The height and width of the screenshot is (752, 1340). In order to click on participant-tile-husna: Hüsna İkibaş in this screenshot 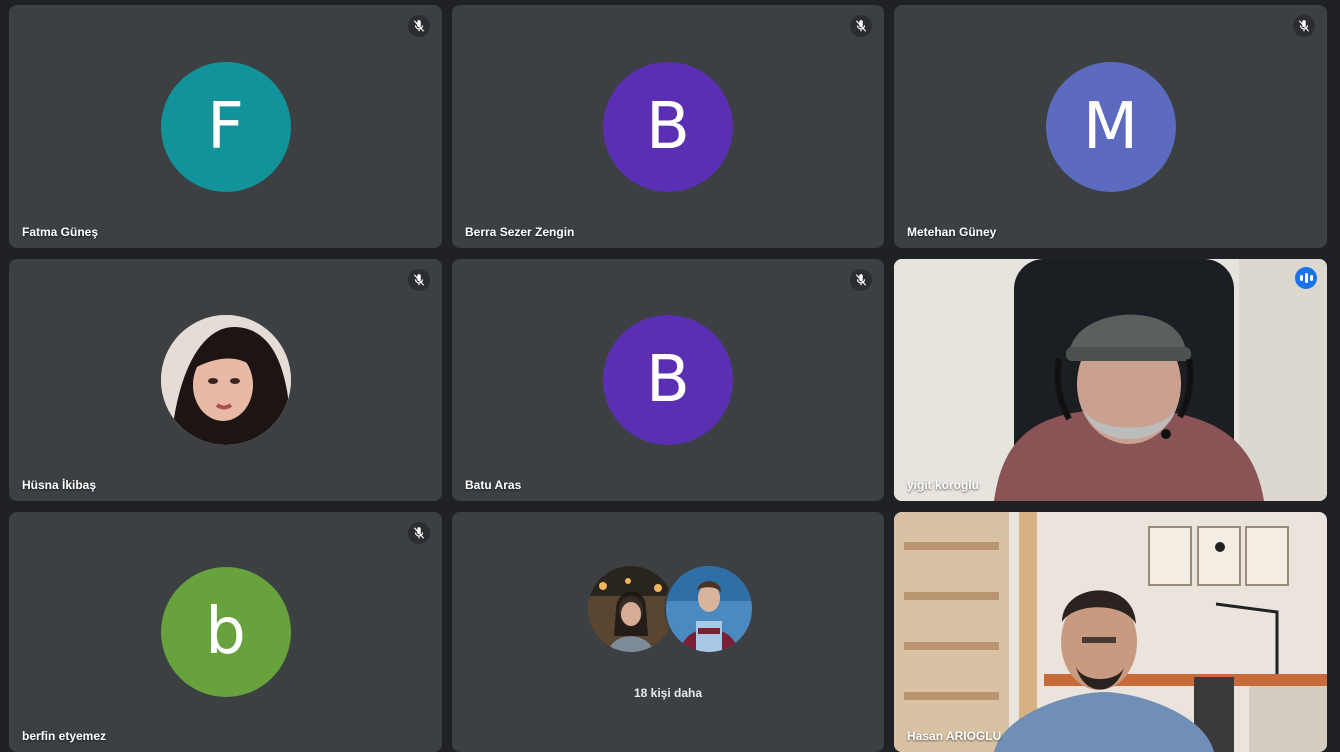, I will do `click(225, 380)`.